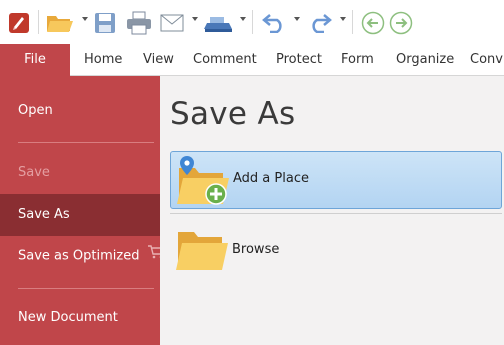 The height and width of the screenshot is (345, 504). I want to click on quick-access-toolbar, so click(252, 22).